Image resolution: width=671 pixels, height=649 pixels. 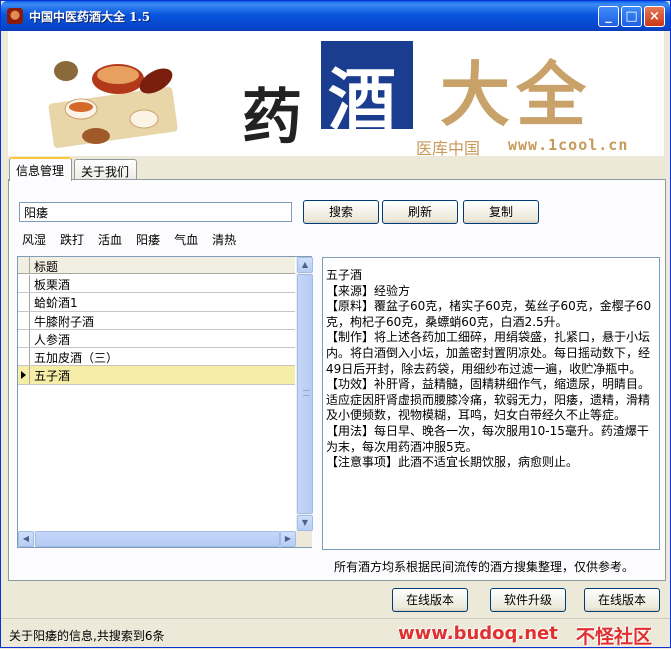 What do you see at coordinates (368, 290) in the screenshot?
I see `detail-line: 【来源】经验方` at bounding box center [368, 290].